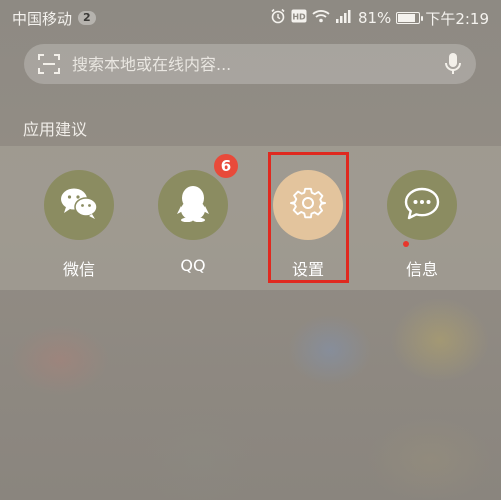 The image size is (501, 500). I want to click on app-icon-wechat, so click(79, 205).